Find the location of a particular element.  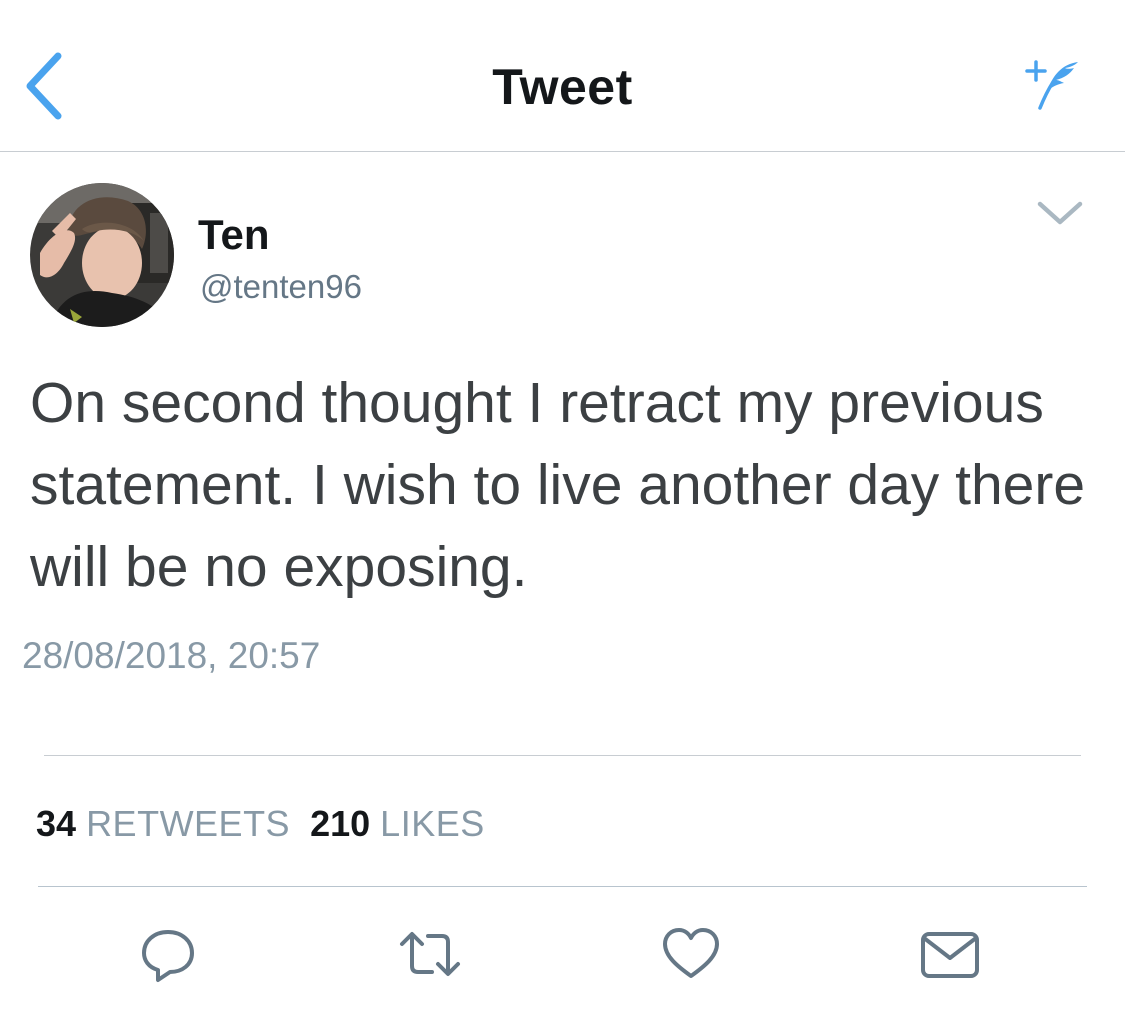

author-name: Ten is located at coordinates (234, 235).